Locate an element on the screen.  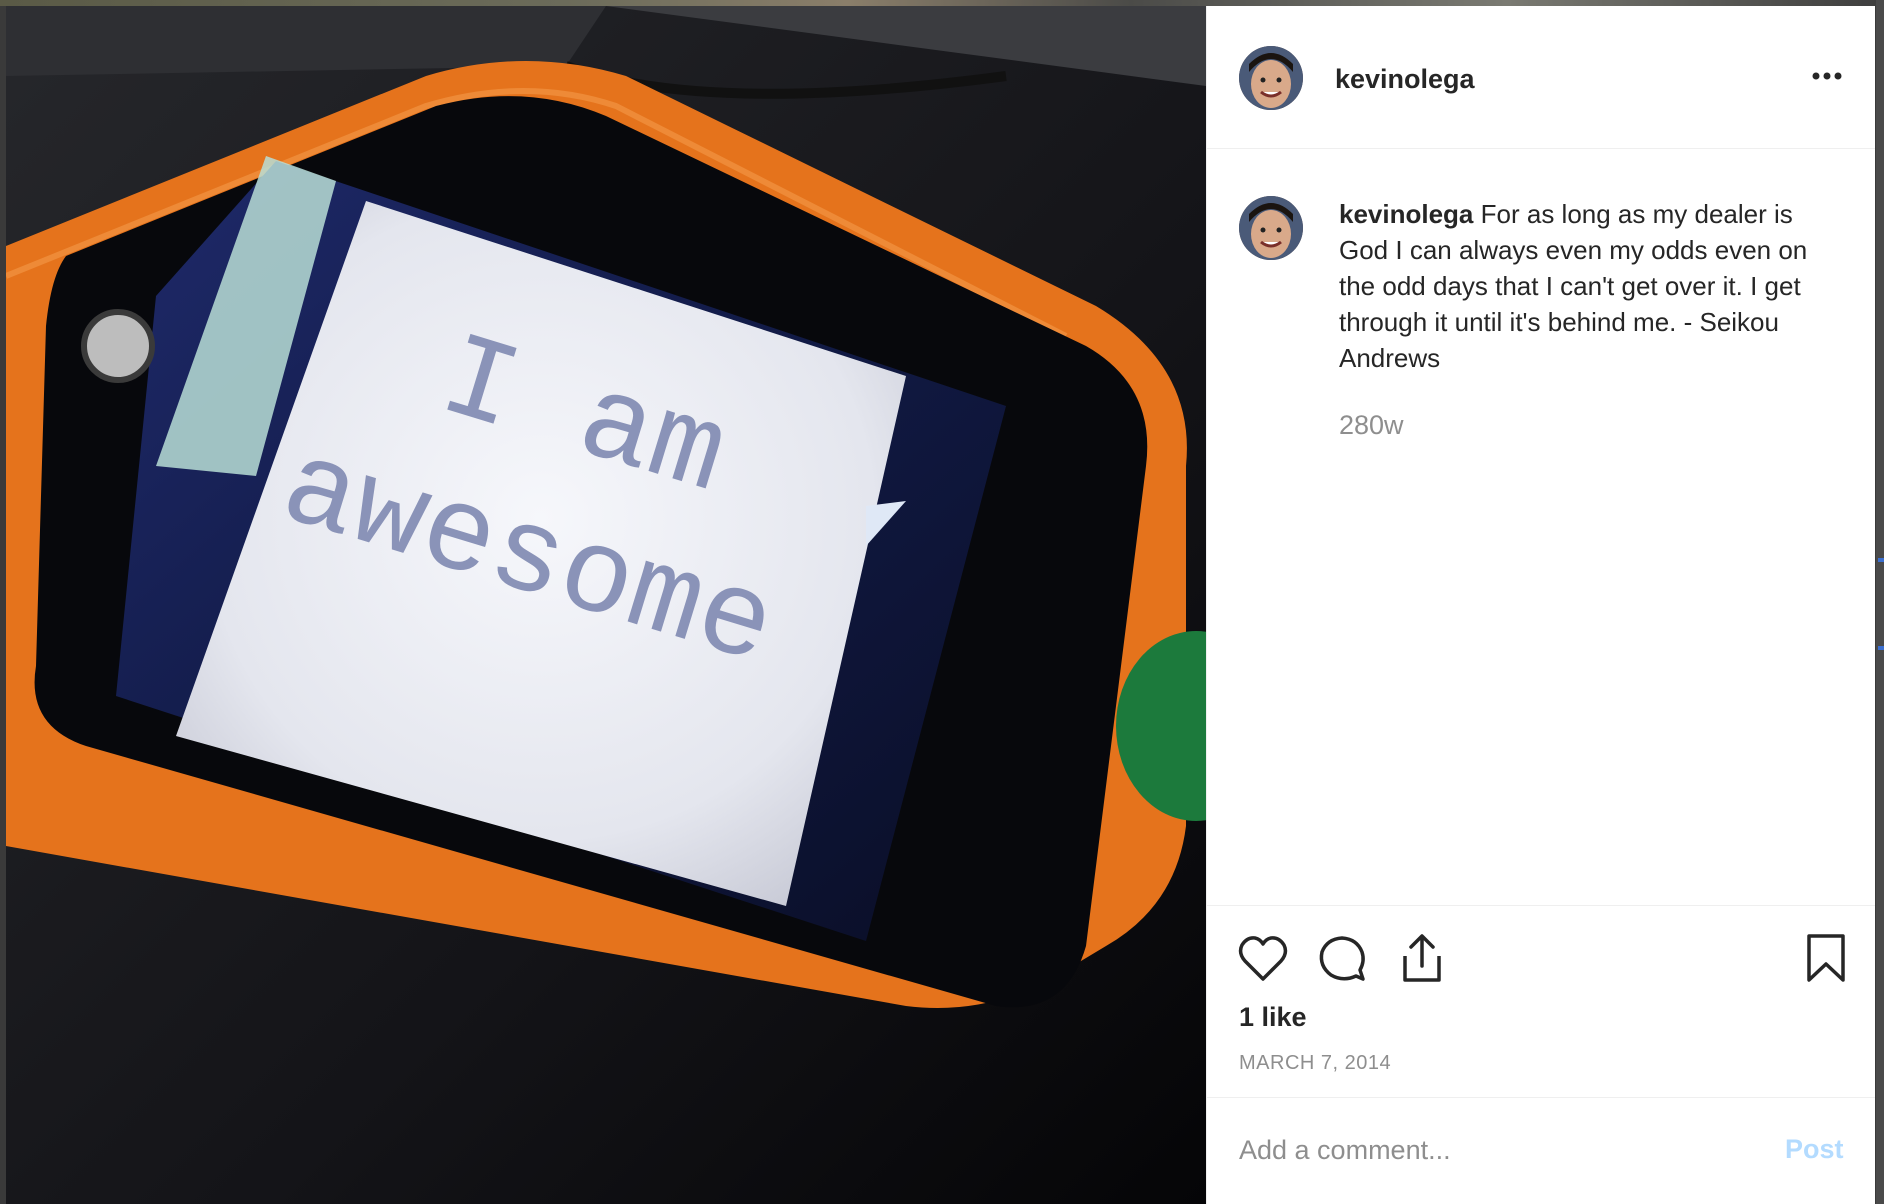
heart-icon is located at coordinates (1263, 959).